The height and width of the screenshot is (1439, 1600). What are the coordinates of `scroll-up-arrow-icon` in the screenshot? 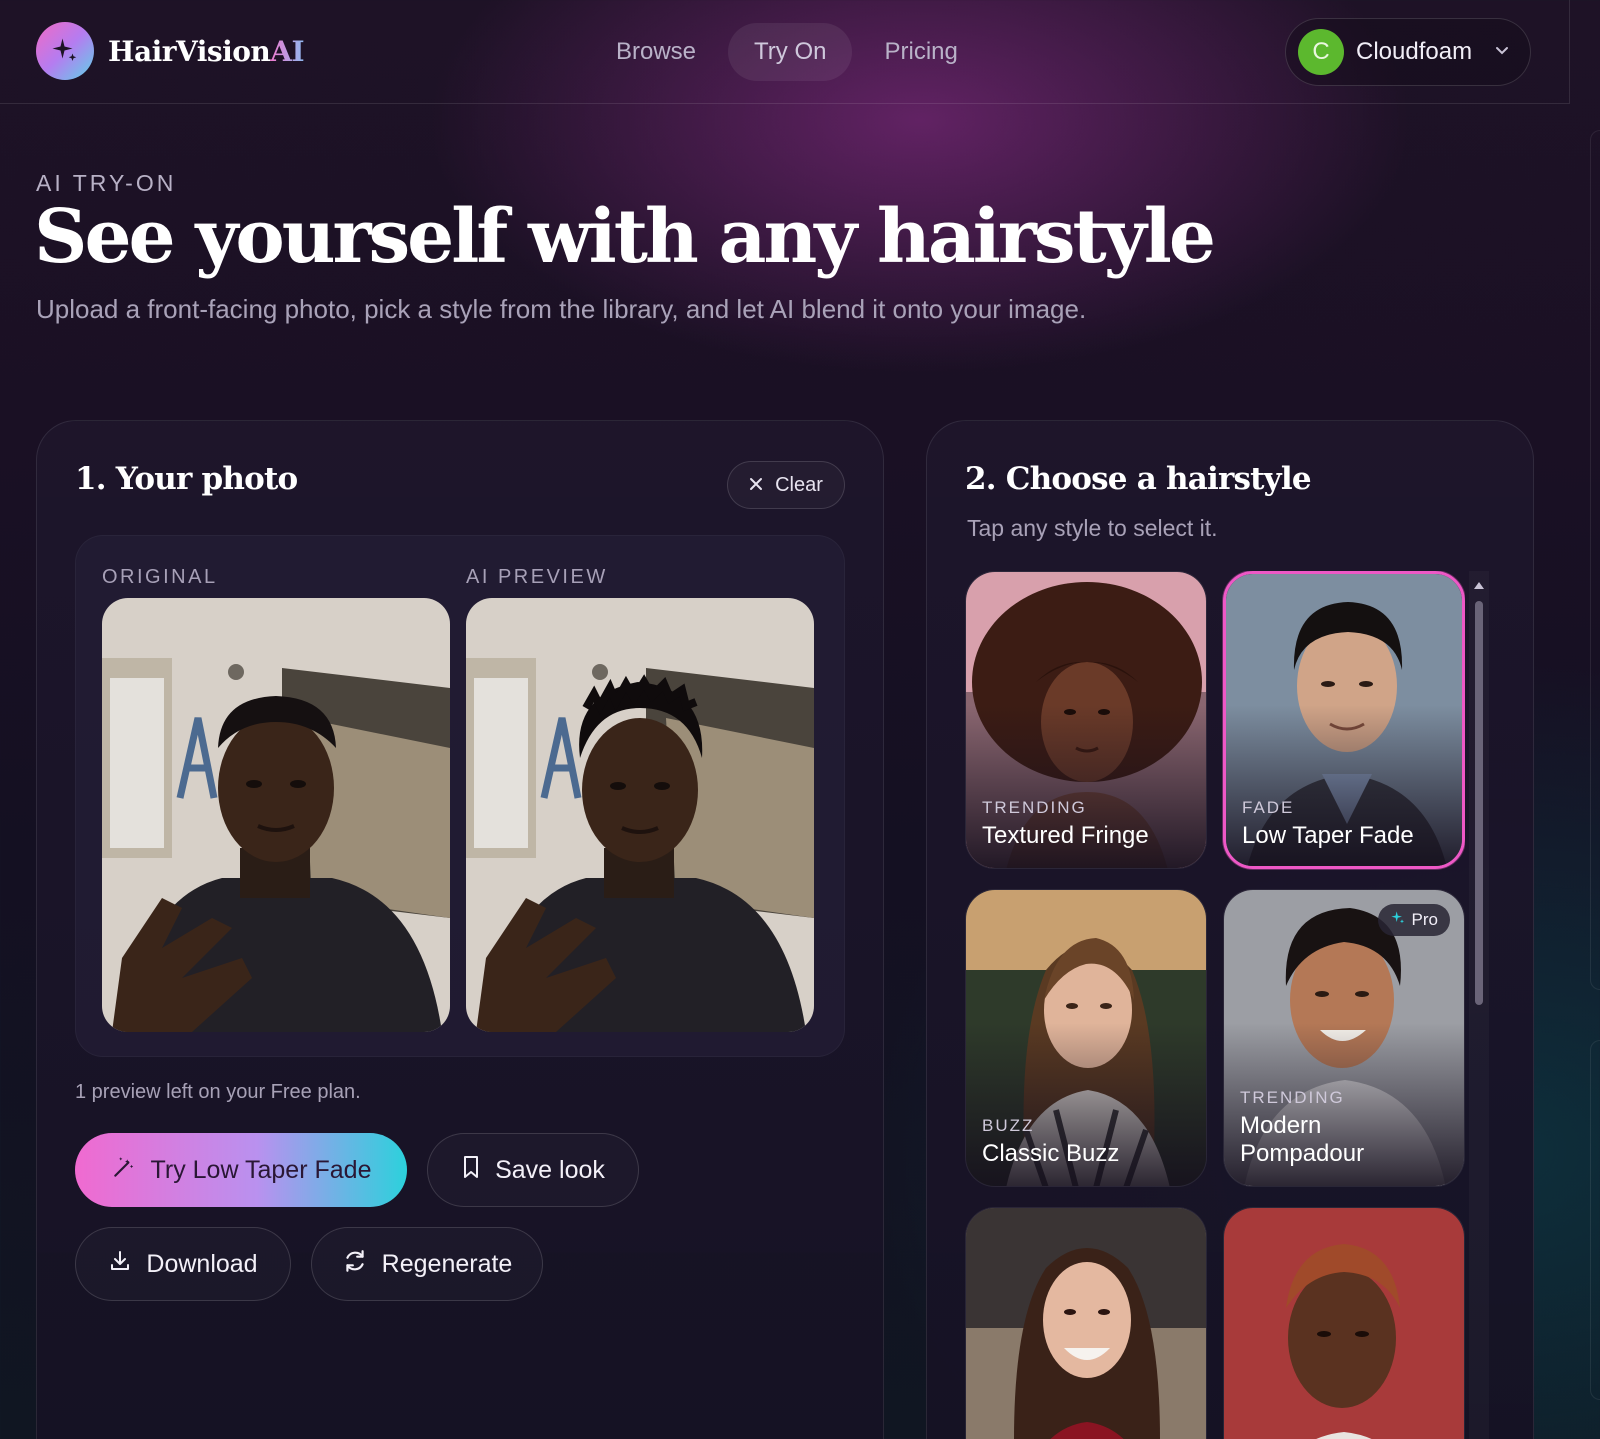 It's located at (1479, 586).